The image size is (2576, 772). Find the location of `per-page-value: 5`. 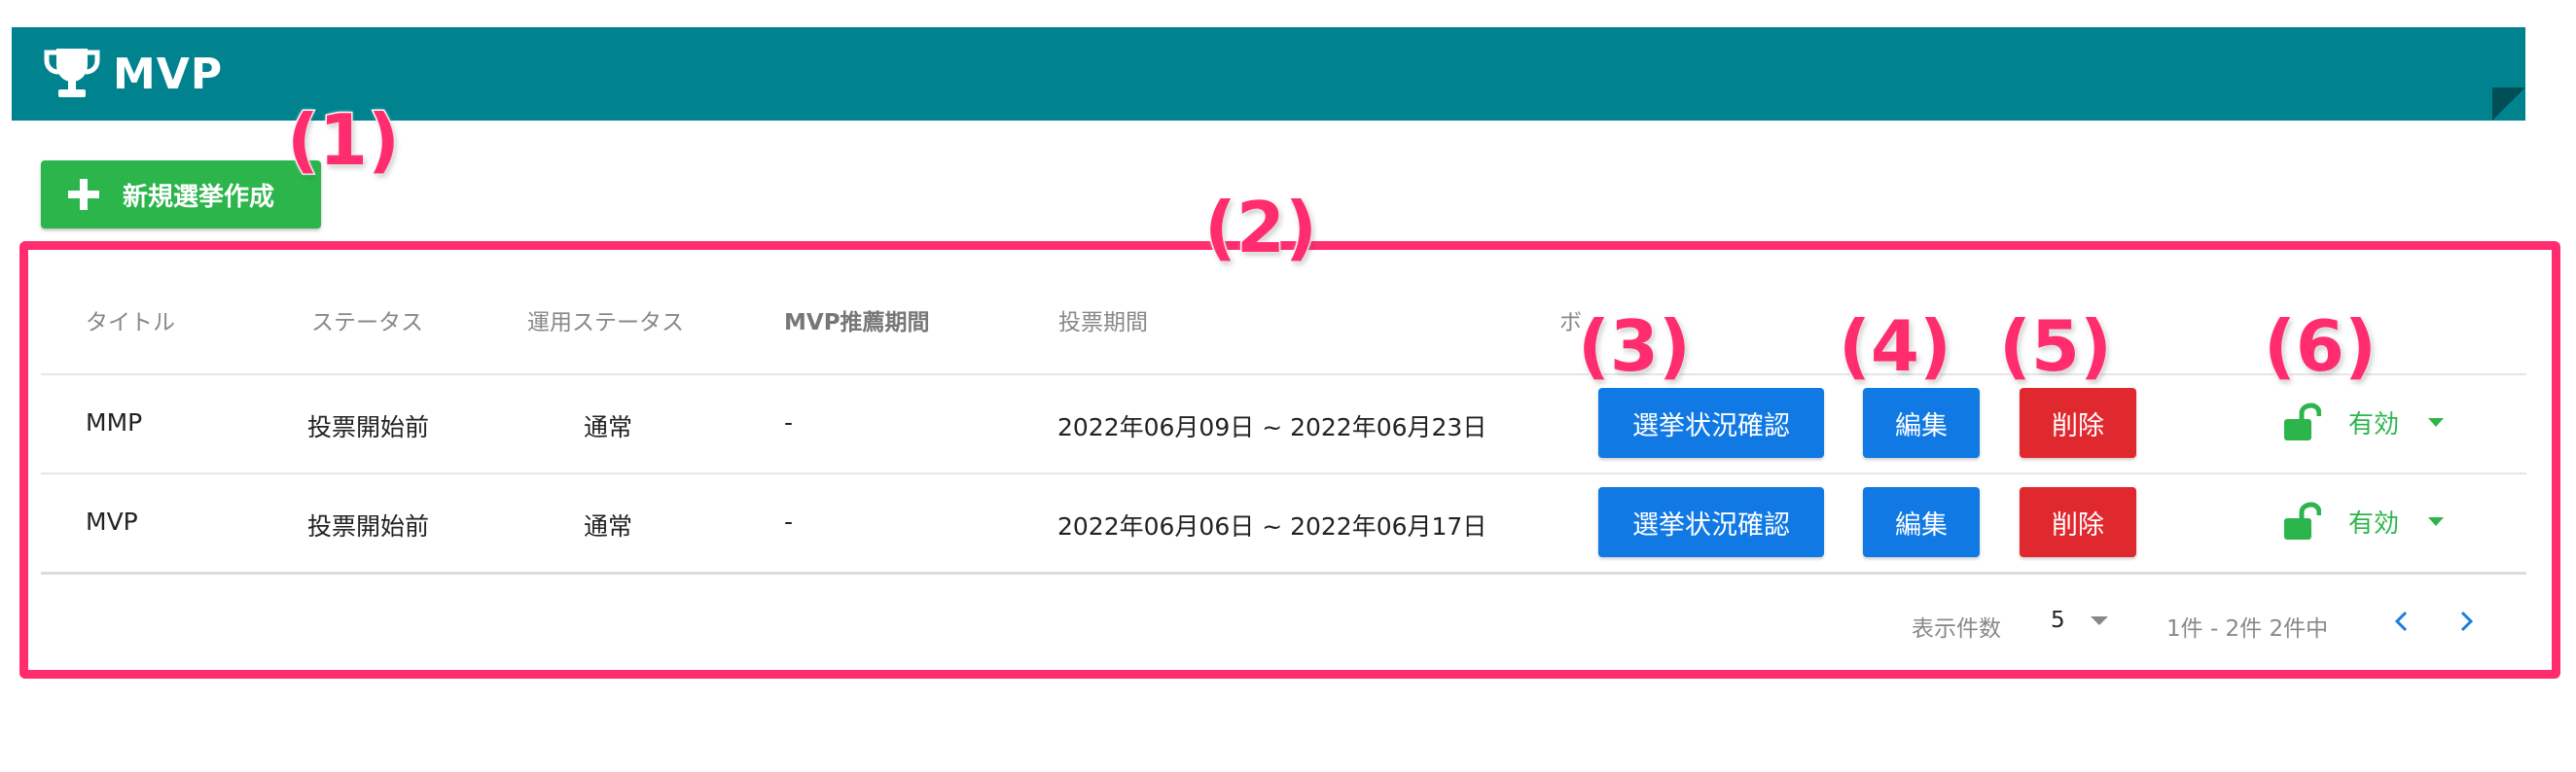

per-page-value: 5 is located at coordinates (2058, 621).